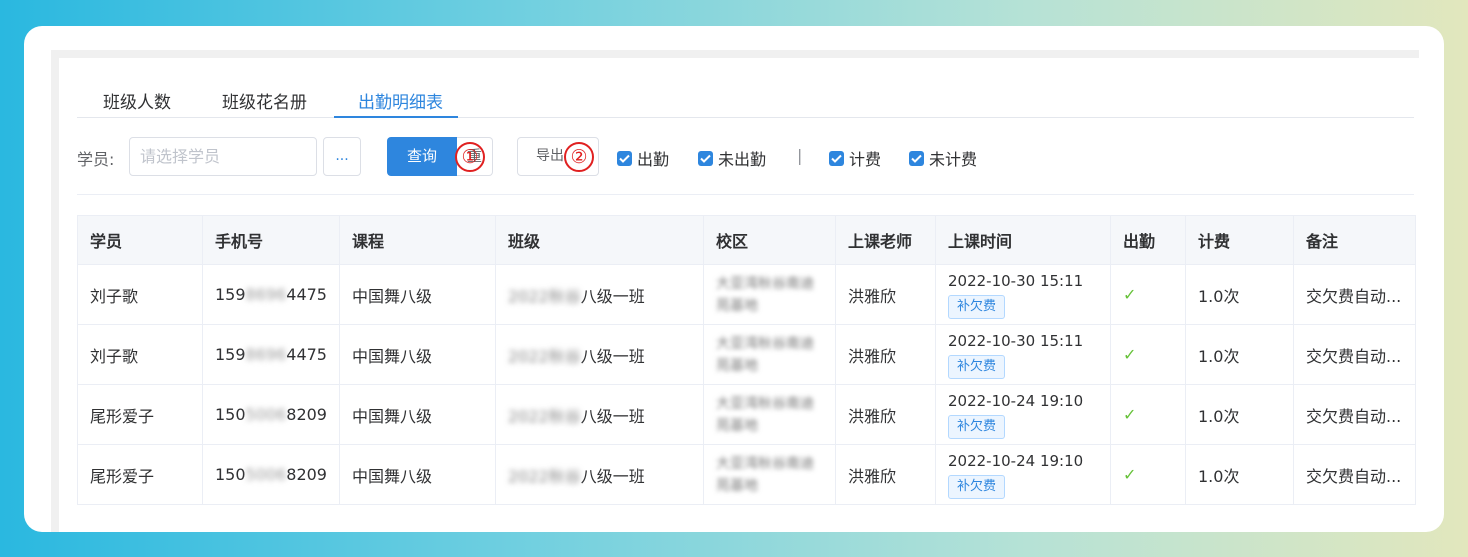 The height and width of the screenshot is (557, 1468). I want to click on col-header-campus: 校区, so click(769, 240).